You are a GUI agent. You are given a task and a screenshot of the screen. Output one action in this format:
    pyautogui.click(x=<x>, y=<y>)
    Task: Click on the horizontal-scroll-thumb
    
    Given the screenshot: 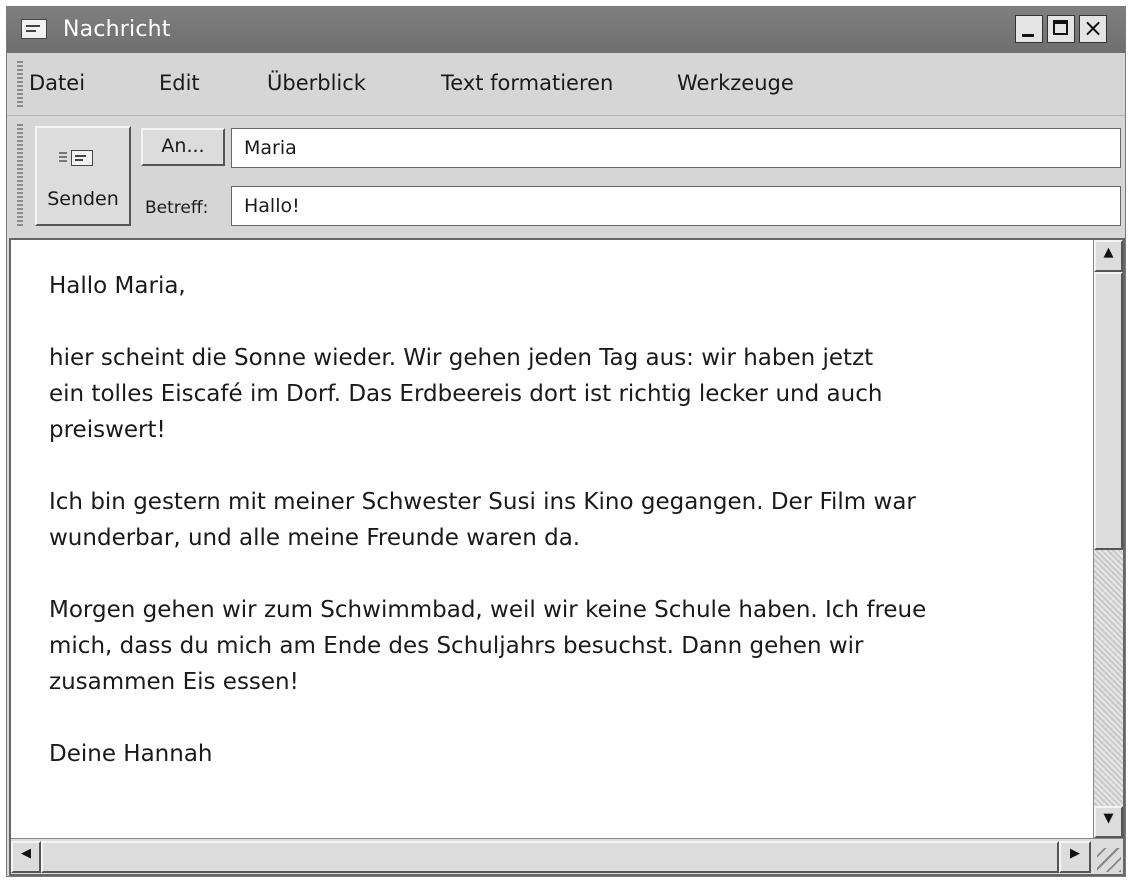 What is the action you would take?
    pyautogui.click(x=550, y=857)
    